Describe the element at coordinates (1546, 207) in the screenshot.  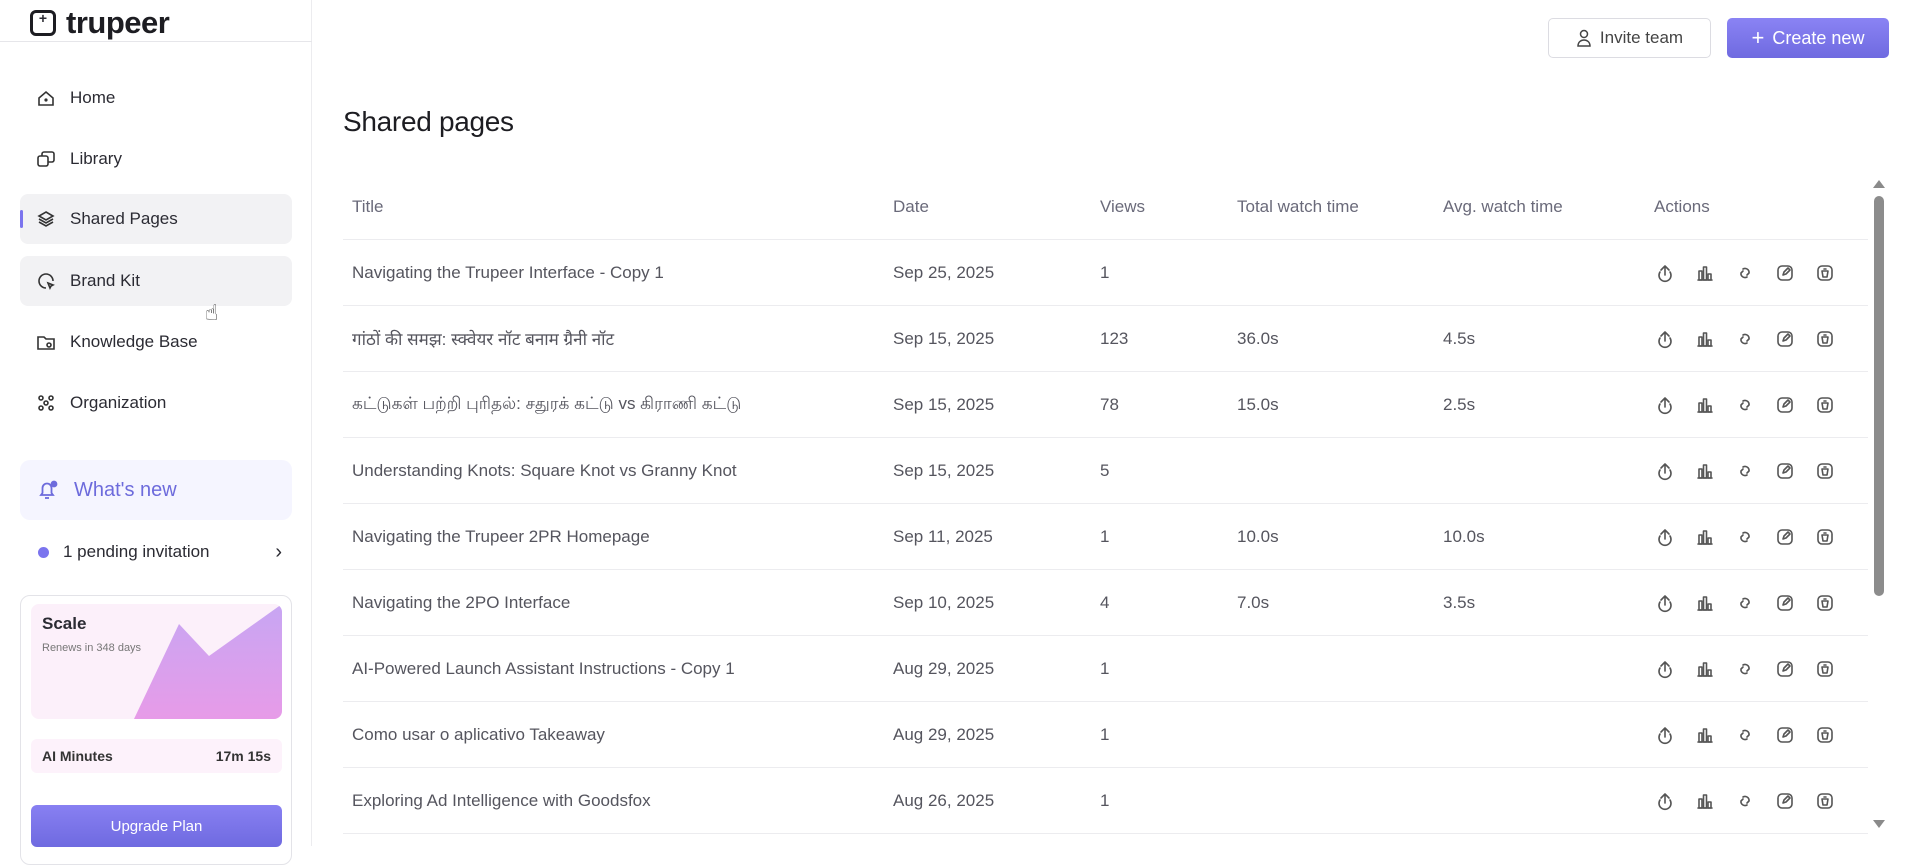
I see `col-avg-watch-time: Avg. watch time` at that location.